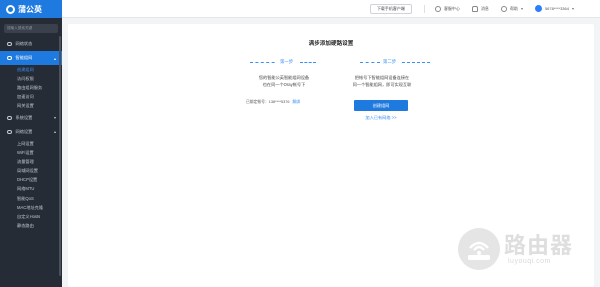 This screenshot has width=600, height=287. Describe the element at coordinates (10, 9) in the screenshot. I see `logo-icon` at that location.